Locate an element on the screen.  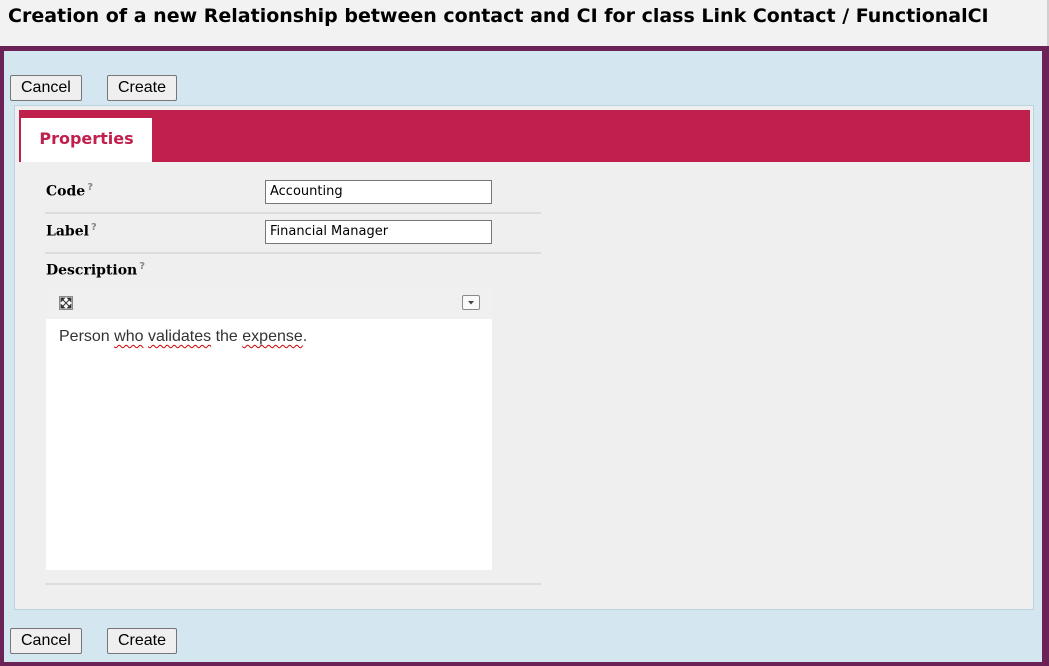
description-word: . is located at coordinates (305, 336).